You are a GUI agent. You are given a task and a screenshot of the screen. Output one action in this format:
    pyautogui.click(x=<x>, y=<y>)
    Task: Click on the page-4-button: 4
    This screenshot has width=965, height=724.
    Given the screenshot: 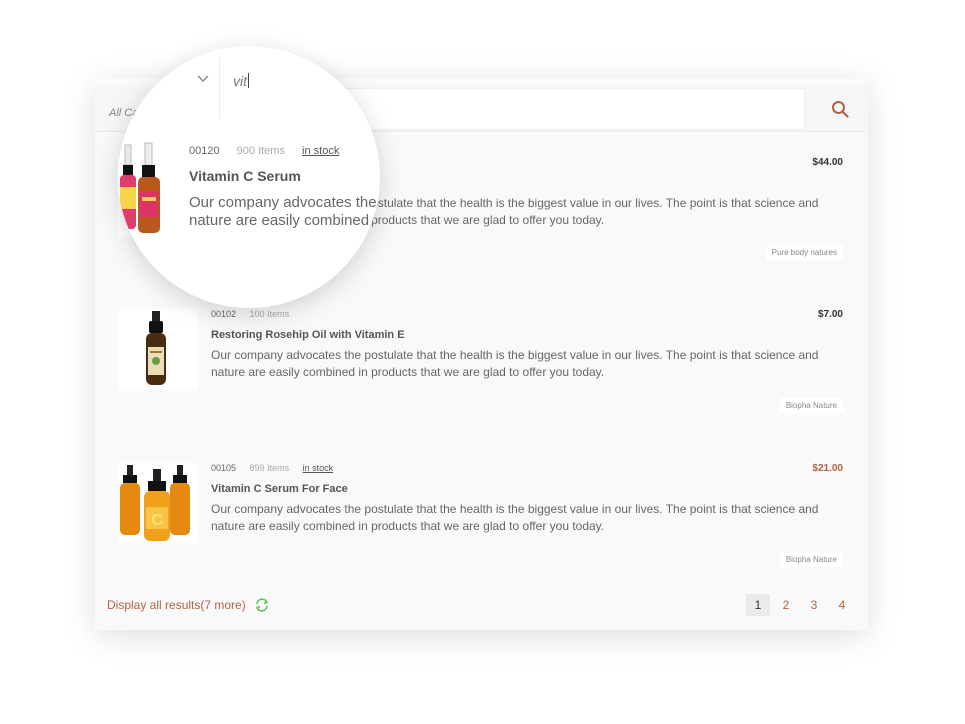 What is the action you would take?
    pyautogui.click(x=842, y=605)
    